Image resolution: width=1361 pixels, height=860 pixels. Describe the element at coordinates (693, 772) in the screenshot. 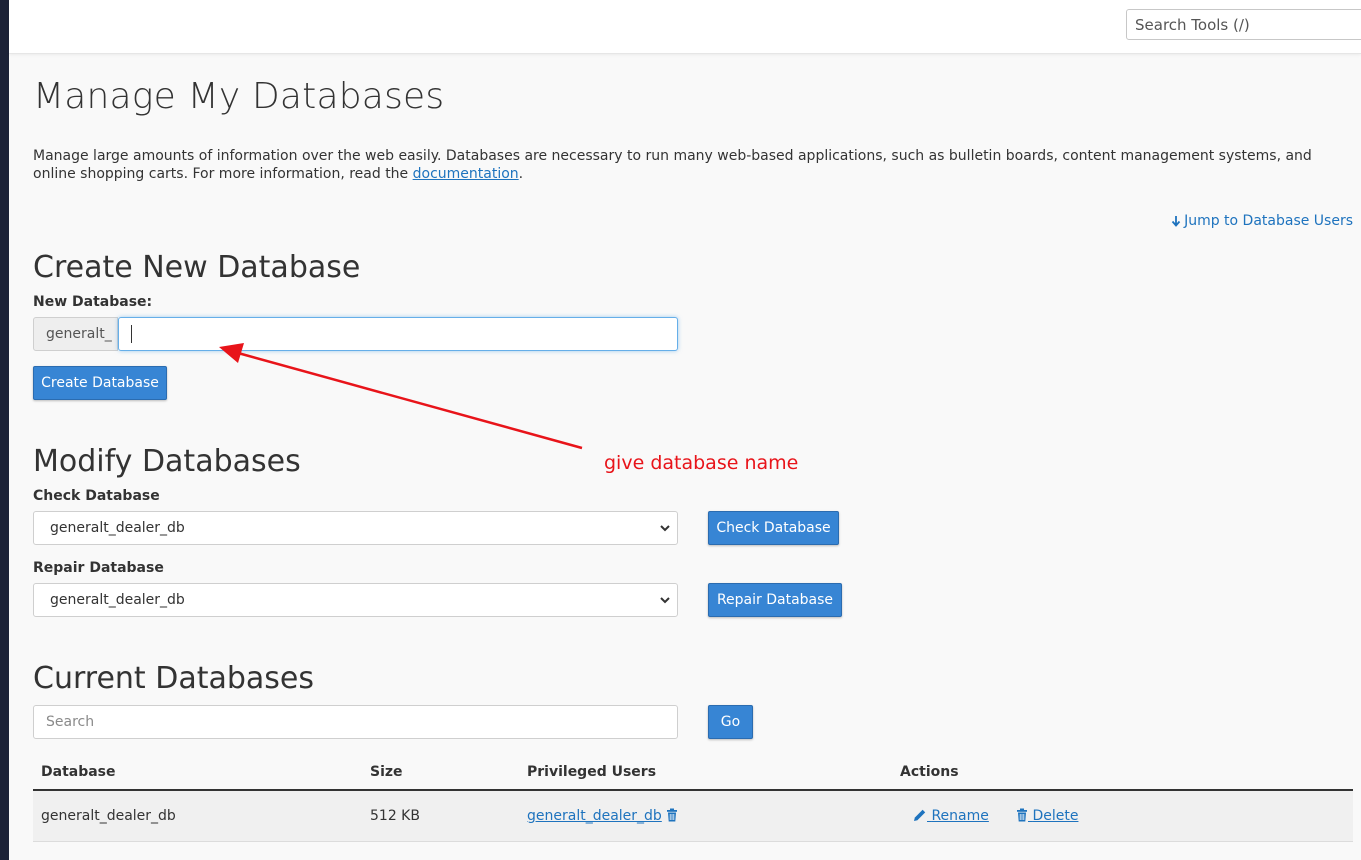

I see `table-header: Database Size Privileged Users Actions` at that location.